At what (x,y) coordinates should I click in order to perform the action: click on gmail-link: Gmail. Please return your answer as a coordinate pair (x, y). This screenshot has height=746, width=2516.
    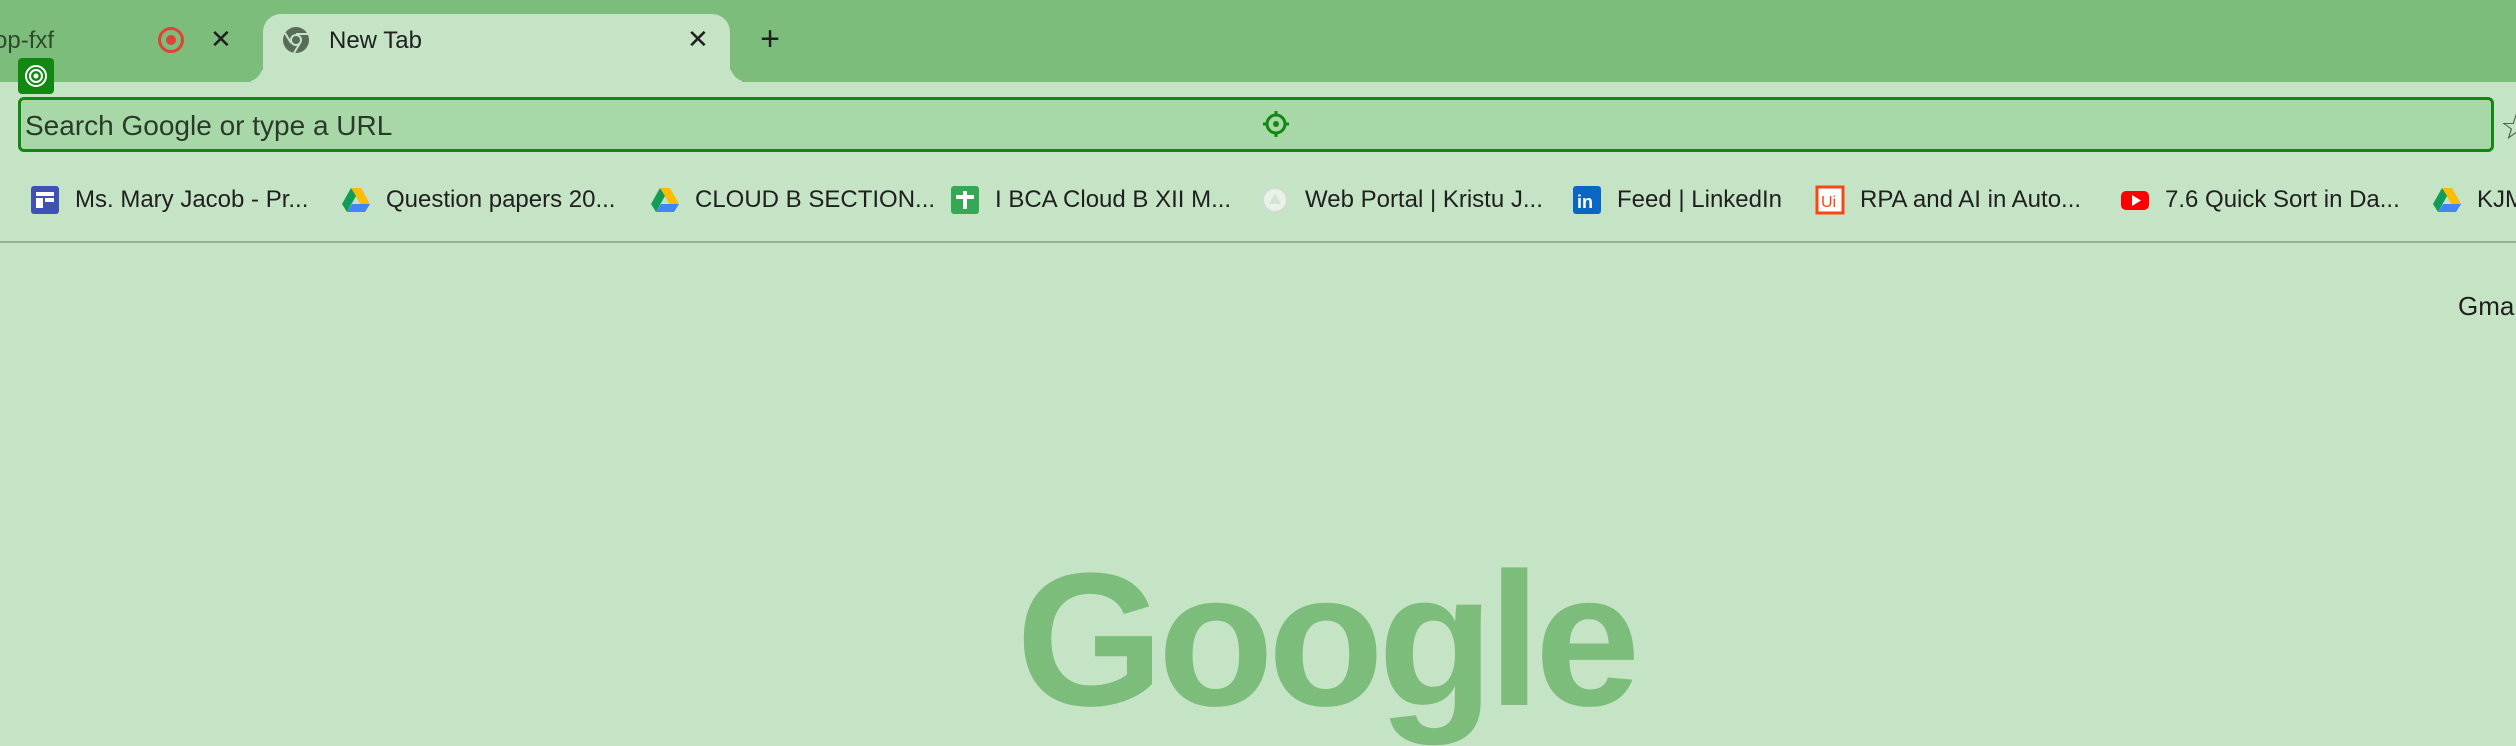
    Looking at the image, I should click on (2487, 306).